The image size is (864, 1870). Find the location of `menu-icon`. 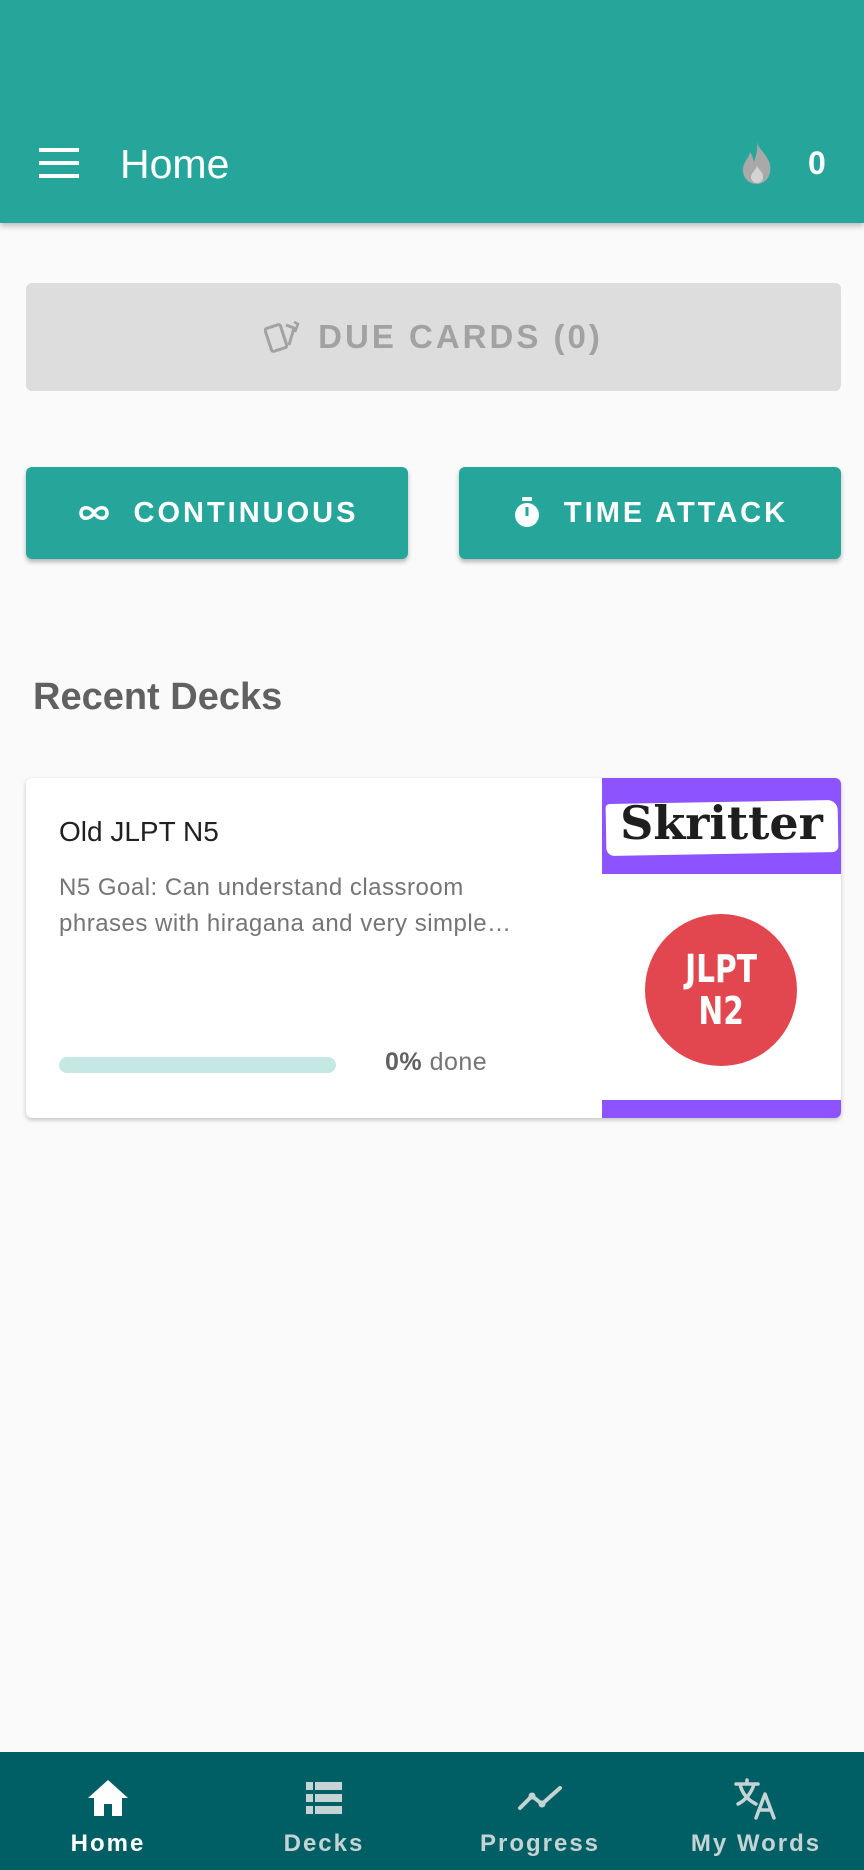

menu-icon is located at coordinates (59, 163).